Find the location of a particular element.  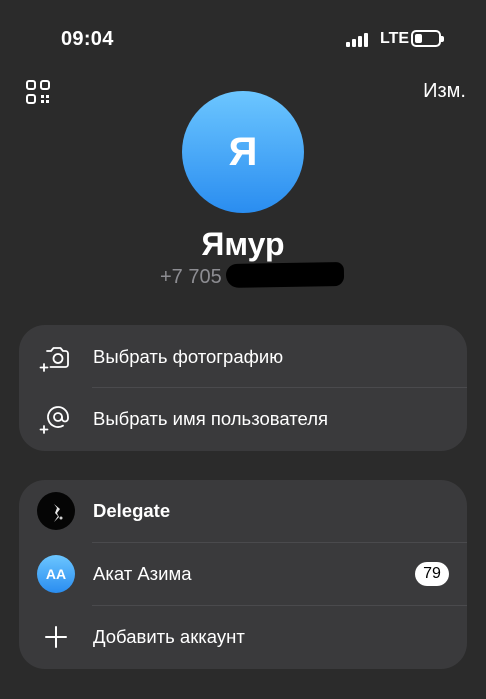

plus-icon is located at coordinates (56, 637).